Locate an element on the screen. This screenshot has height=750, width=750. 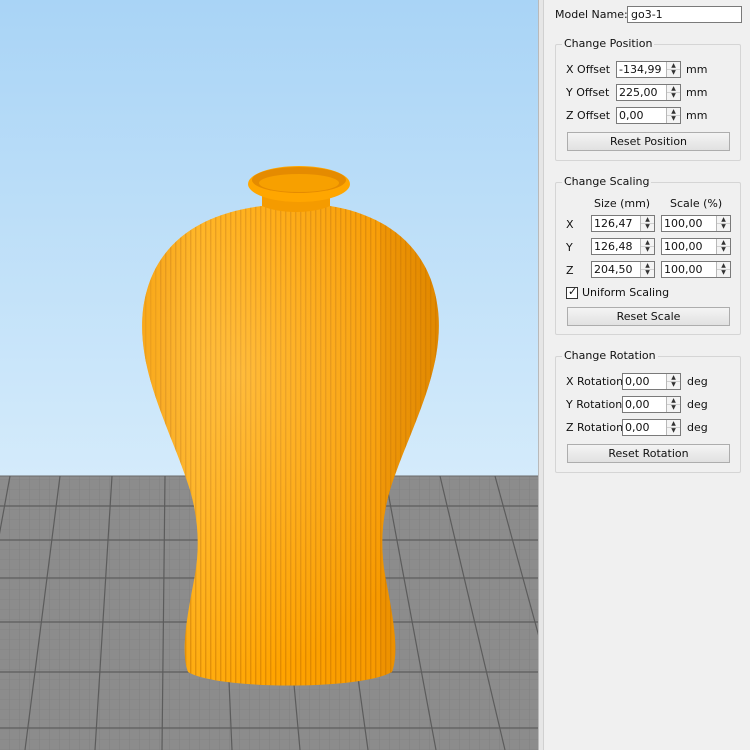
model-name-label: Model Name: is located at coordinates (591, 14).